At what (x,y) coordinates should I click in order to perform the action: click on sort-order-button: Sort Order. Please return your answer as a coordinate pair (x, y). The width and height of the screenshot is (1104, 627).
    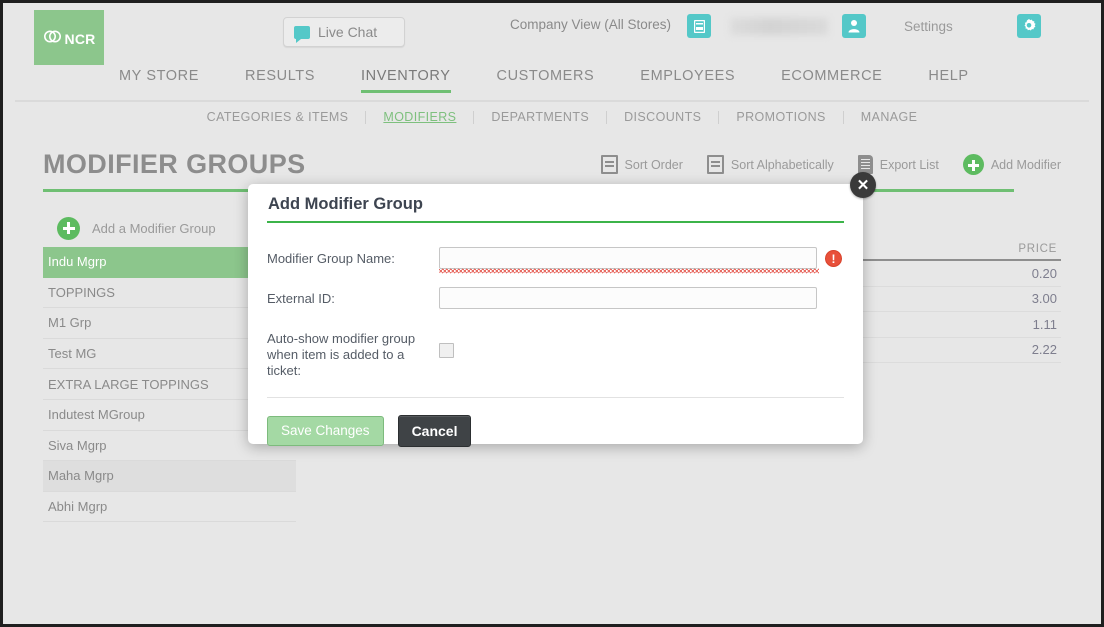
    Looking at the image, I should click on (641, 164).